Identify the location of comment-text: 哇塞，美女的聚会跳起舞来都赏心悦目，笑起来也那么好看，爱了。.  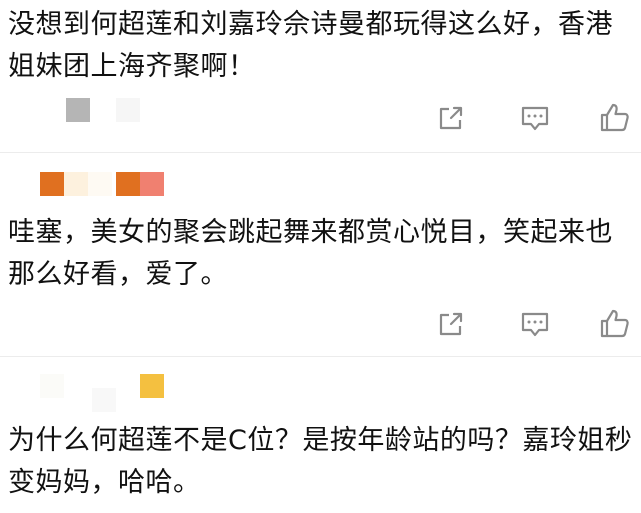
(310, 253).